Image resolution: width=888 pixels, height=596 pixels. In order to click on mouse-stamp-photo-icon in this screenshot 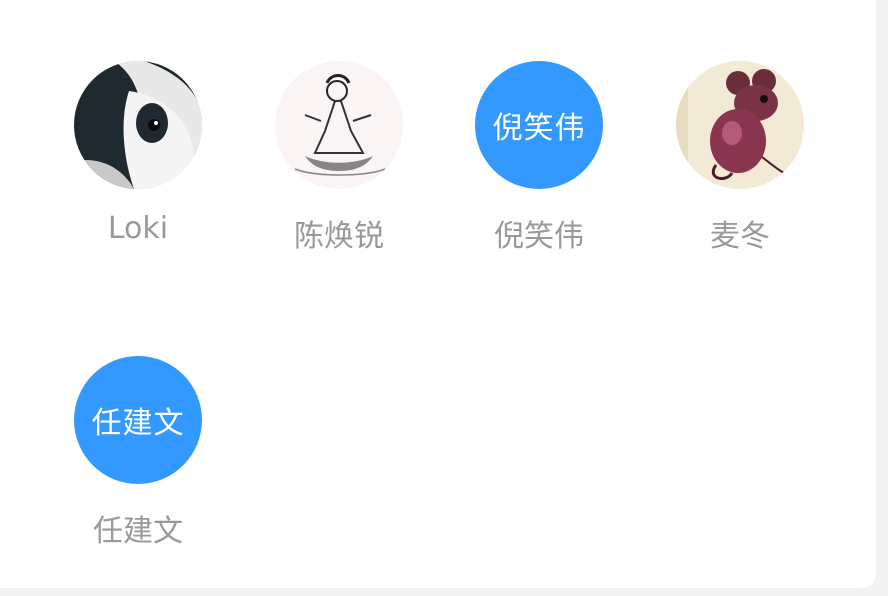, I will do `click(740, 125)`.